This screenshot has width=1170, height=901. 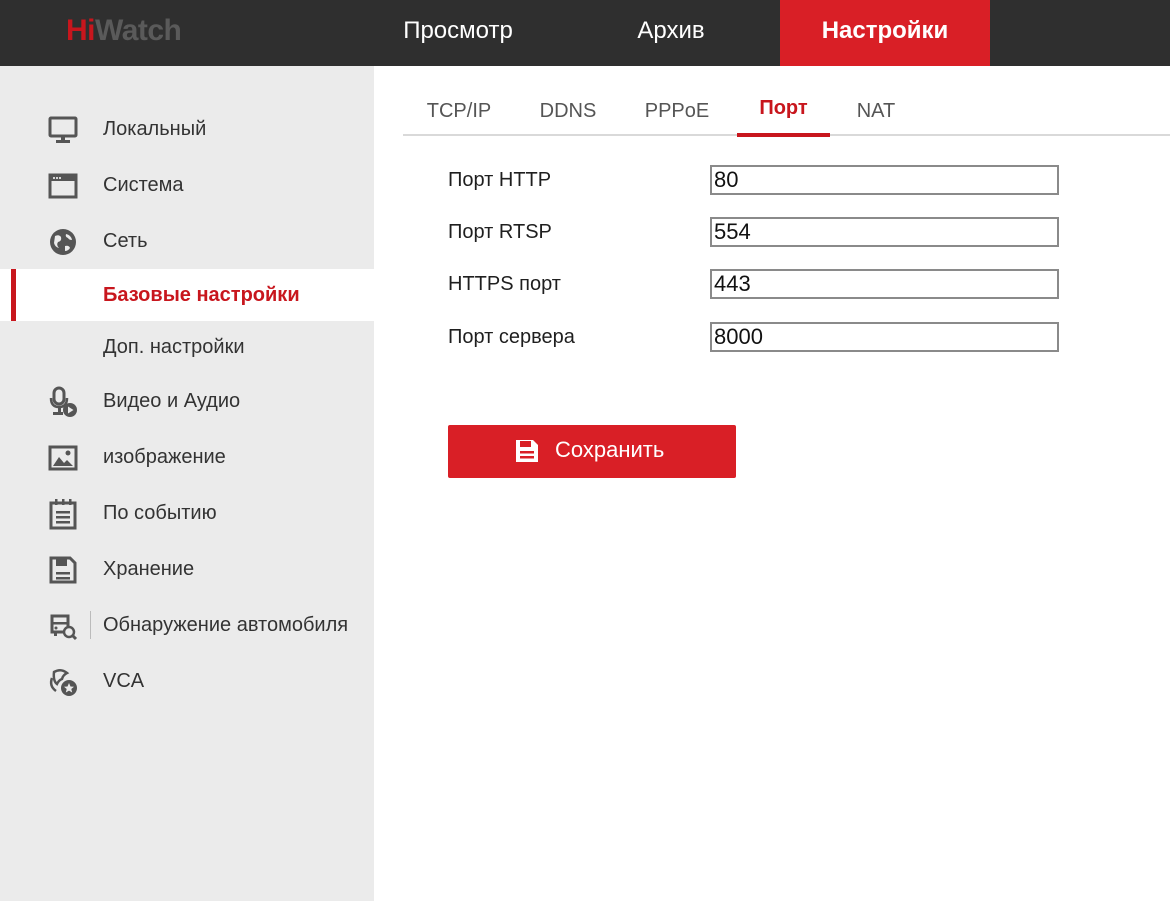 What do you see at coordinates (226, 625) in the screenshot?
I see `sidebar-item-label: Обнаружение автомобиля` at bounding box center [226, 625].